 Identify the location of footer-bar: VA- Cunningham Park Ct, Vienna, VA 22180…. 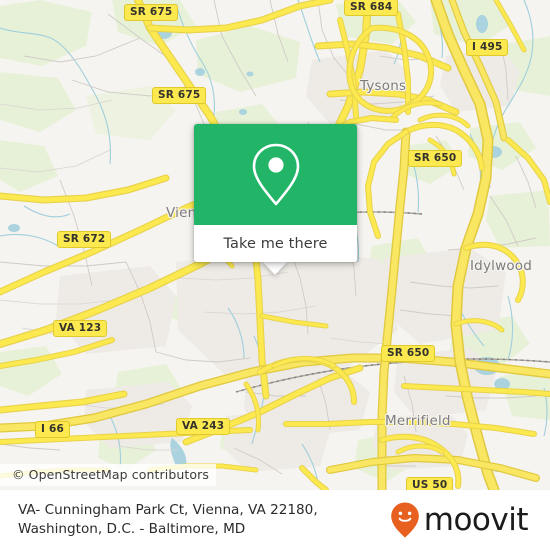
(275, 520).